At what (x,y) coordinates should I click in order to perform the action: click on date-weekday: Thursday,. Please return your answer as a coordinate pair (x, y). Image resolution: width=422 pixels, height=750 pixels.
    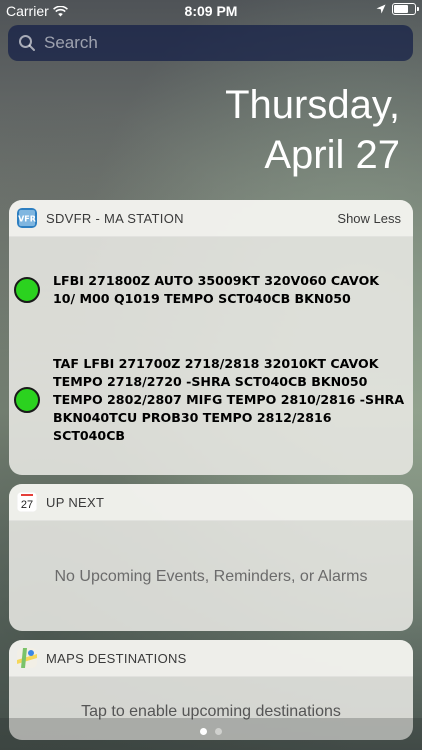
    Looking at the image, I should click on (312, 105).